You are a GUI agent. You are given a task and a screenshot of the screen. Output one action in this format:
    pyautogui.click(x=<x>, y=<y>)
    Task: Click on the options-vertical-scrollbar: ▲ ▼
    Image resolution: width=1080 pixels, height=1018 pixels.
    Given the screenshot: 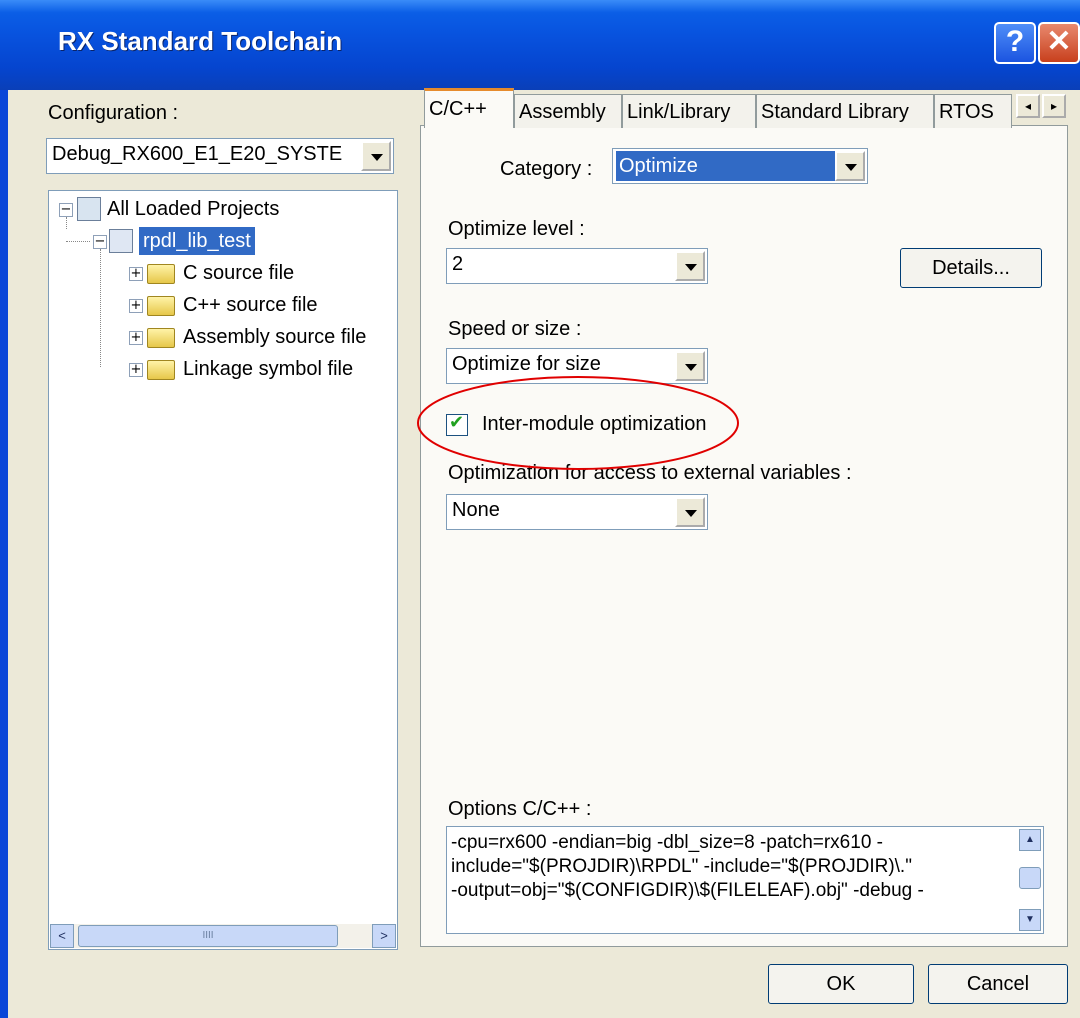 What is the action you would take?
    pyautogui.click(x=1030, y=880)
    